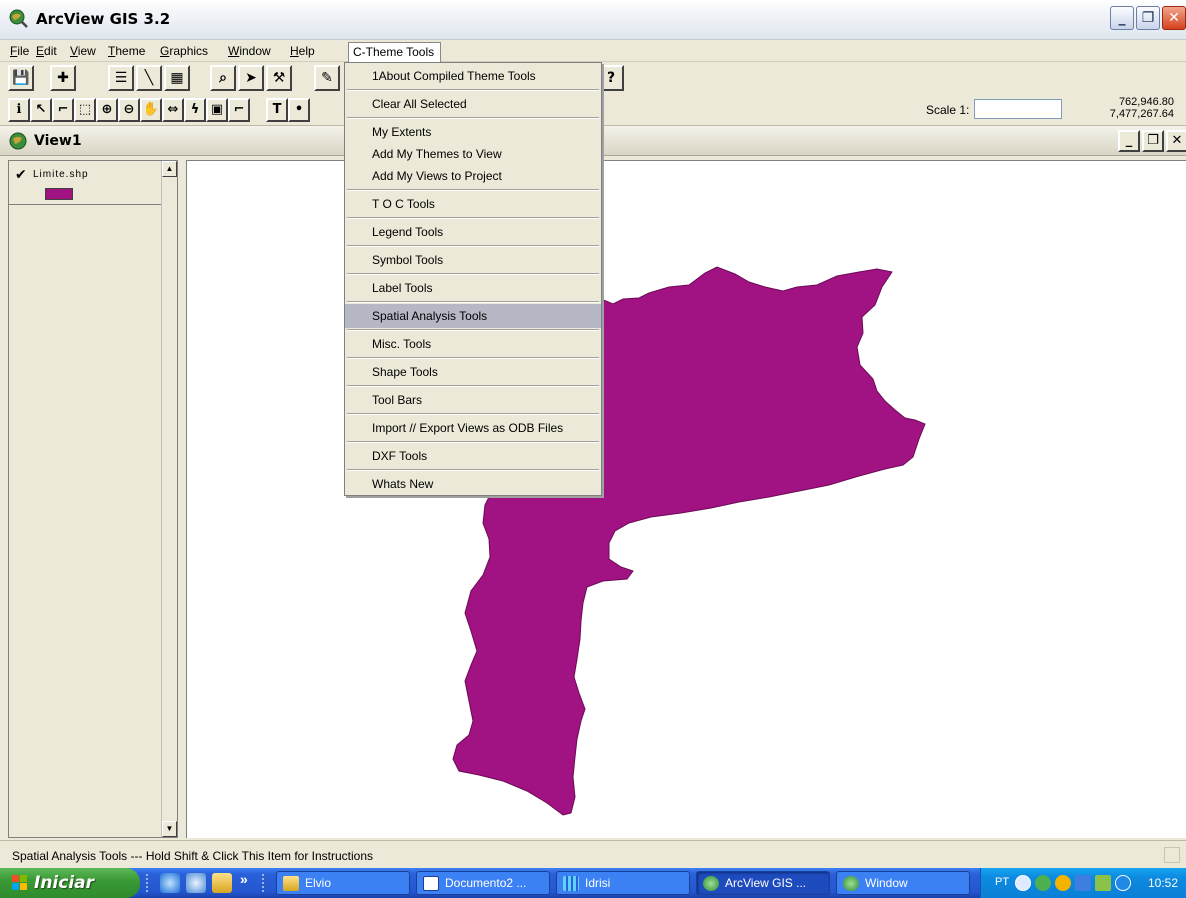  Describe the element at coordinates (1023, 883) in the screenshot. I see `tray-expand-icon` at that location.